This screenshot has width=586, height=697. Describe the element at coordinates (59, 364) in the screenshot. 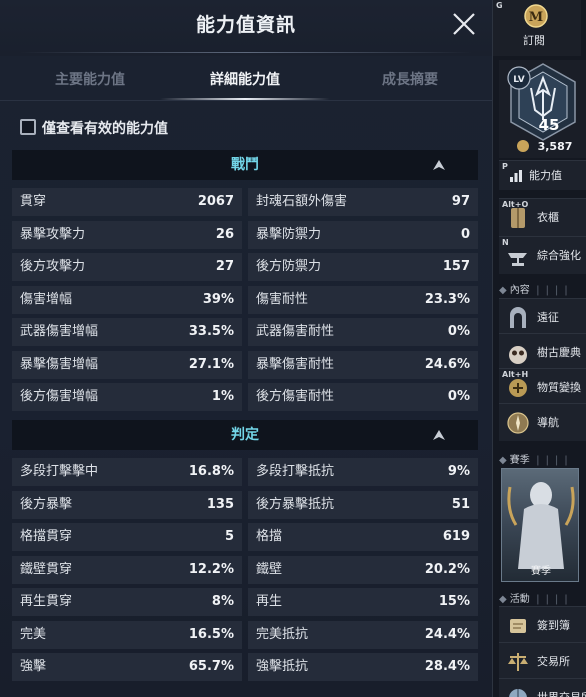

I see `stat-label: 暴擊傷害增幅` at that location.